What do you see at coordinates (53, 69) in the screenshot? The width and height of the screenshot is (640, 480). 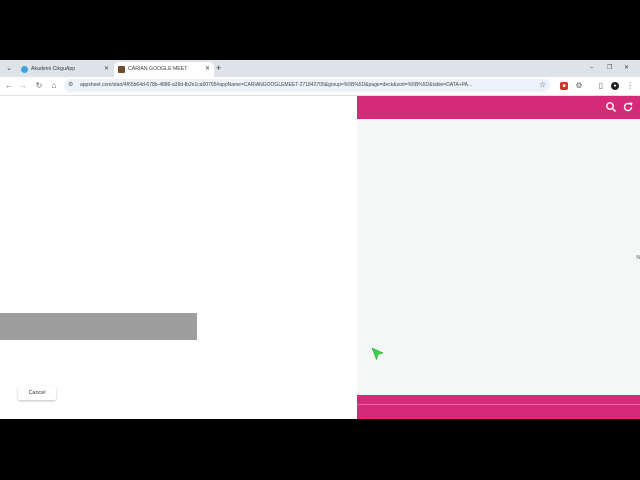 I see `tab-title: Akademi CikguApp` at bounding box center [53, 69].